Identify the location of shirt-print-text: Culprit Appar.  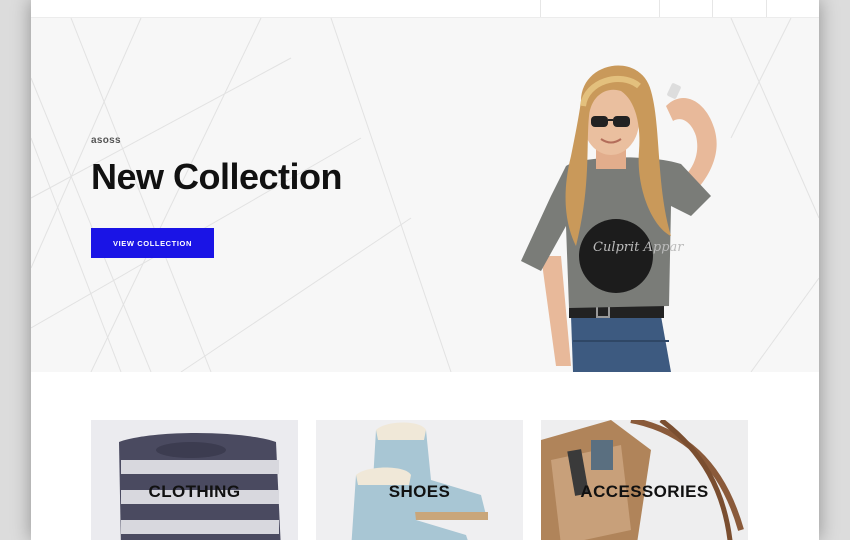
(638, 247).